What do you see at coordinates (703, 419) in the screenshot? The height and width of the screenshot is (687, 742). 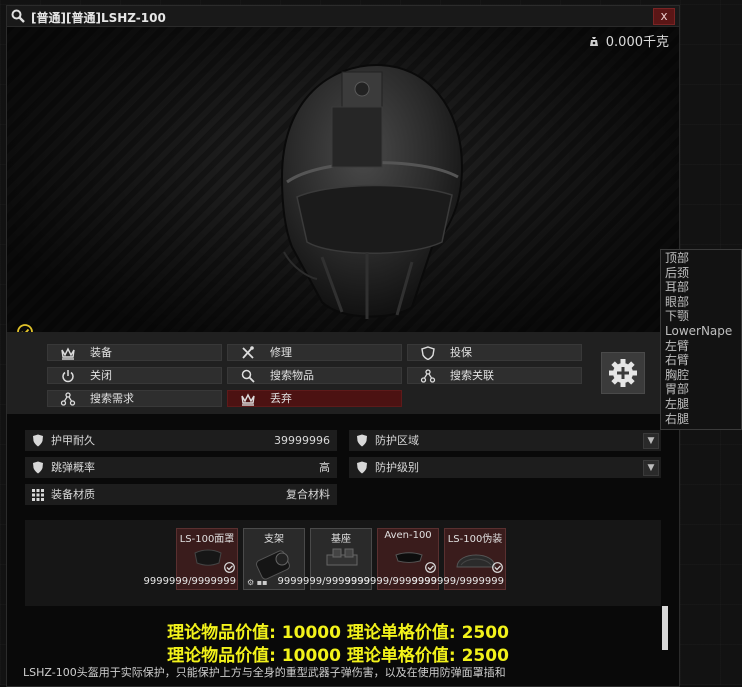 I see `body-zone-item: 右腿` at bounding box center [703, 419].